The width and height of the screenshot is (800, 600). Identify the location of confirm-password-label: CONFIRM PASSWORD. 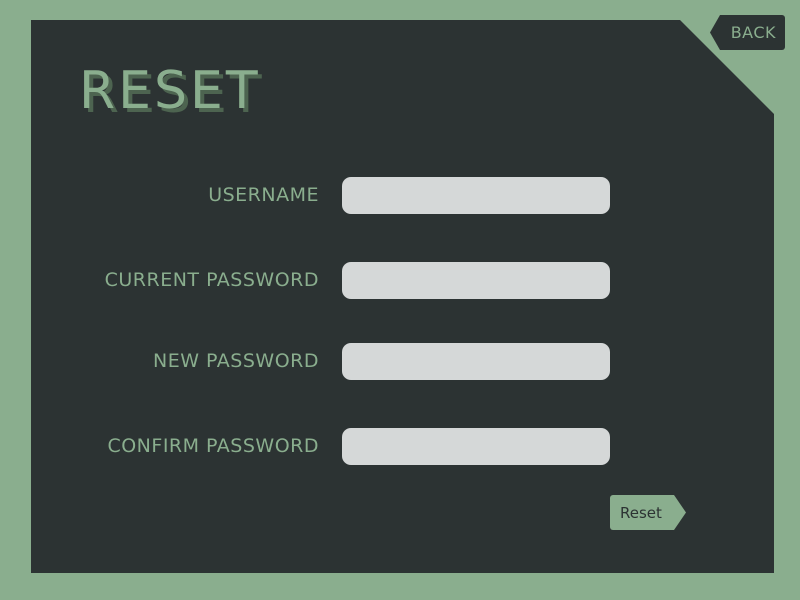
(213, 446).